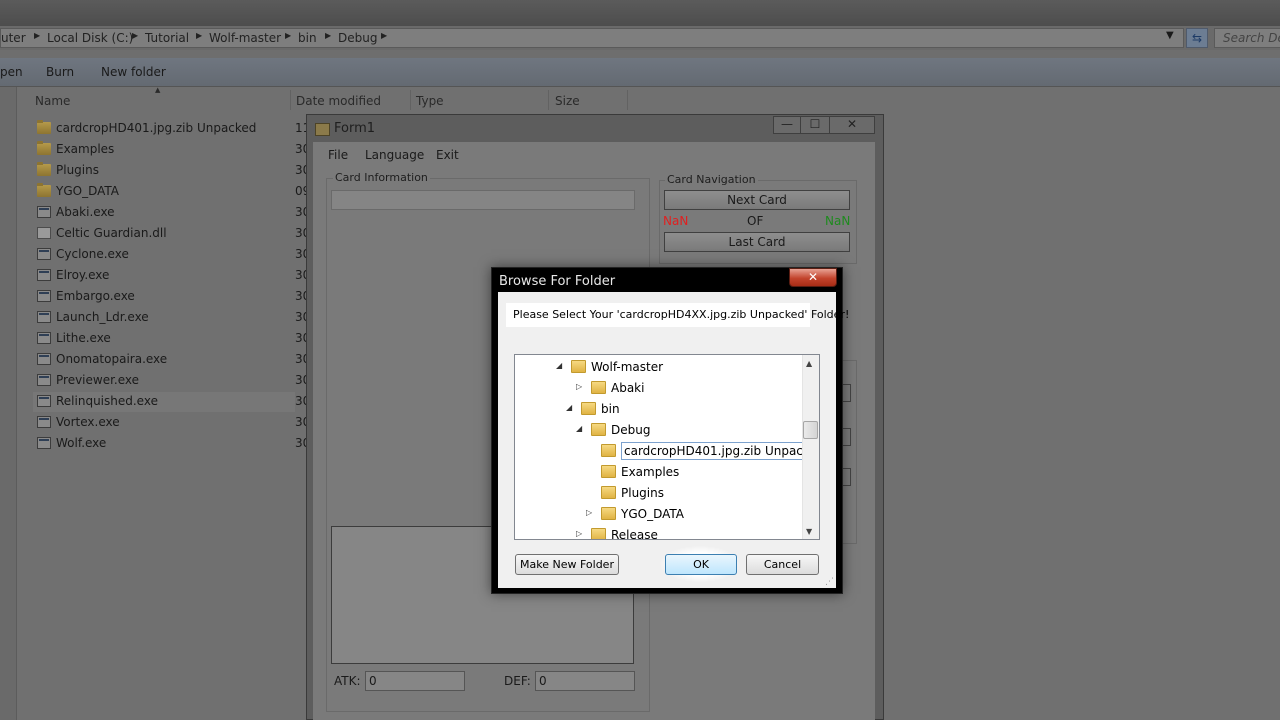 The width and height of the screenshot is (1280, 720). I want to click on menu-file: File, so click(338, 155).